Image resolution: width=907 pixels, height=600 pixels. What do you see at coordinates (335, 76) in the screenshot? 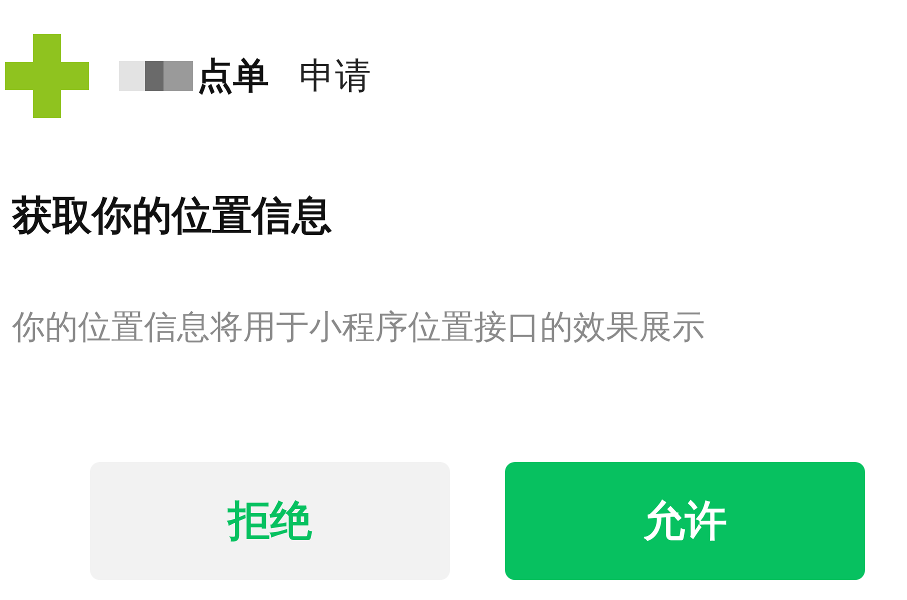
I see `request-label: 申请` at bounding box center [335, 76].